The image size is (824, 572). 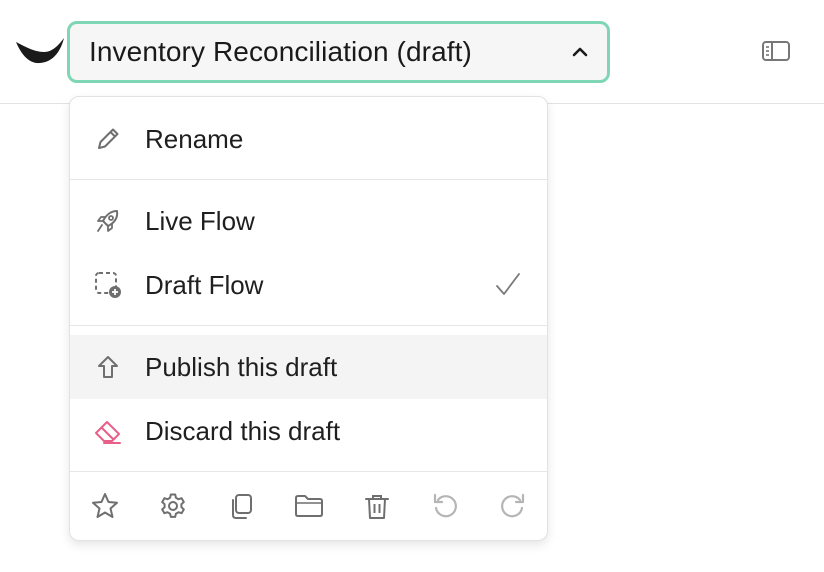 I want to click on favorite-button, so click(x=105, y=506).